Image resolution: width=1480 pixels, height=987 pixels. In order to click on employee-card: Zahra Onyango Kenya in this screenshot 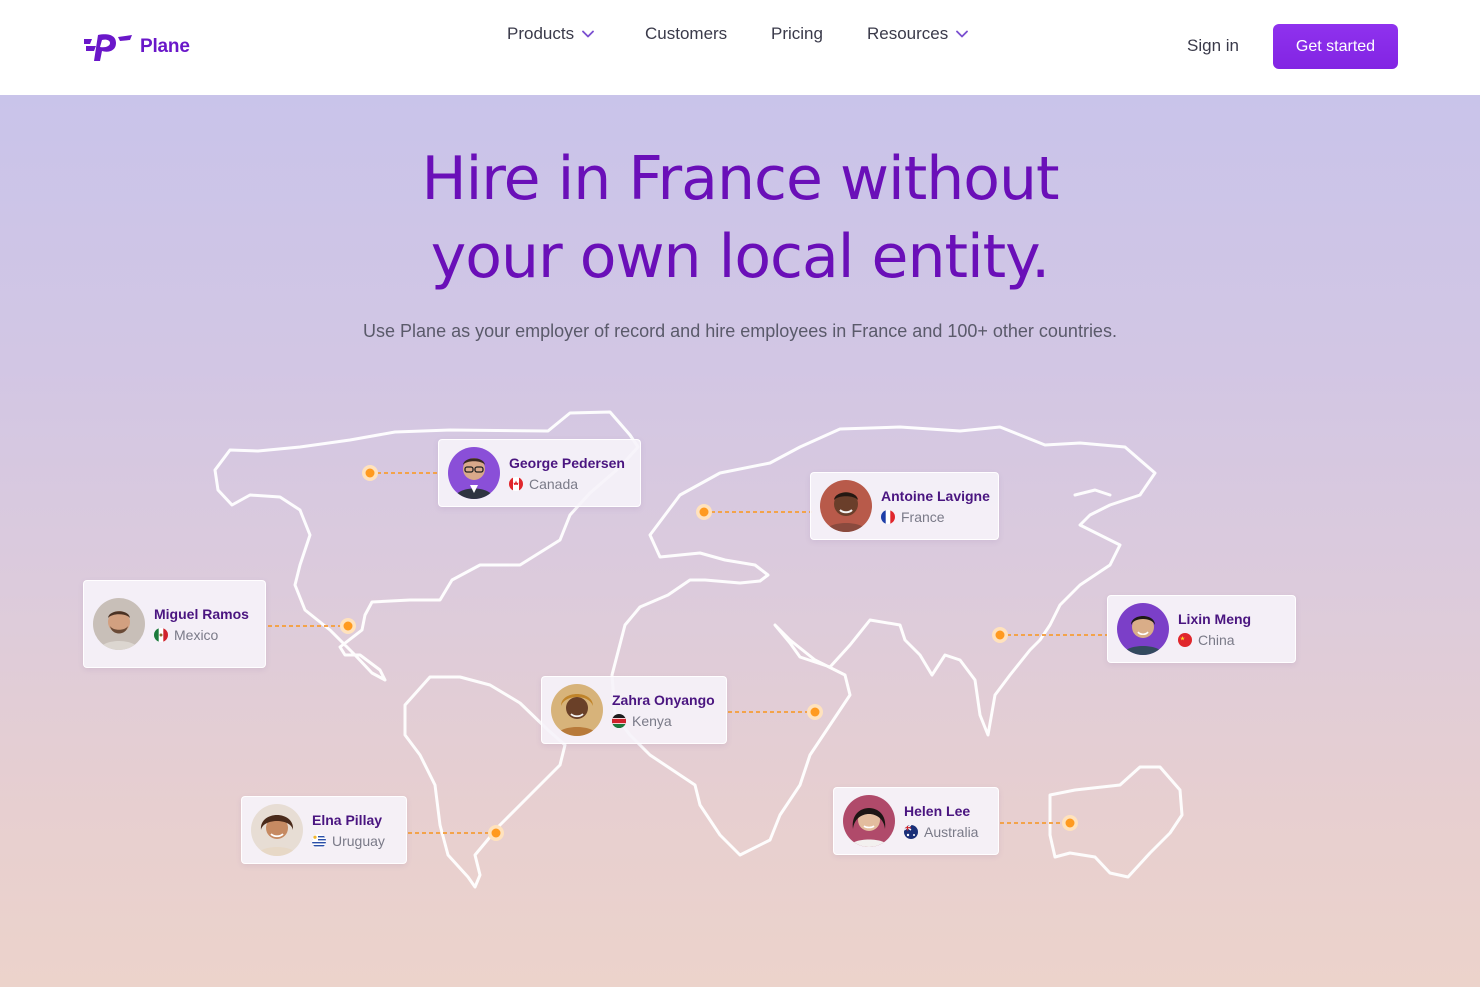, I will do `click(634, 710)`.